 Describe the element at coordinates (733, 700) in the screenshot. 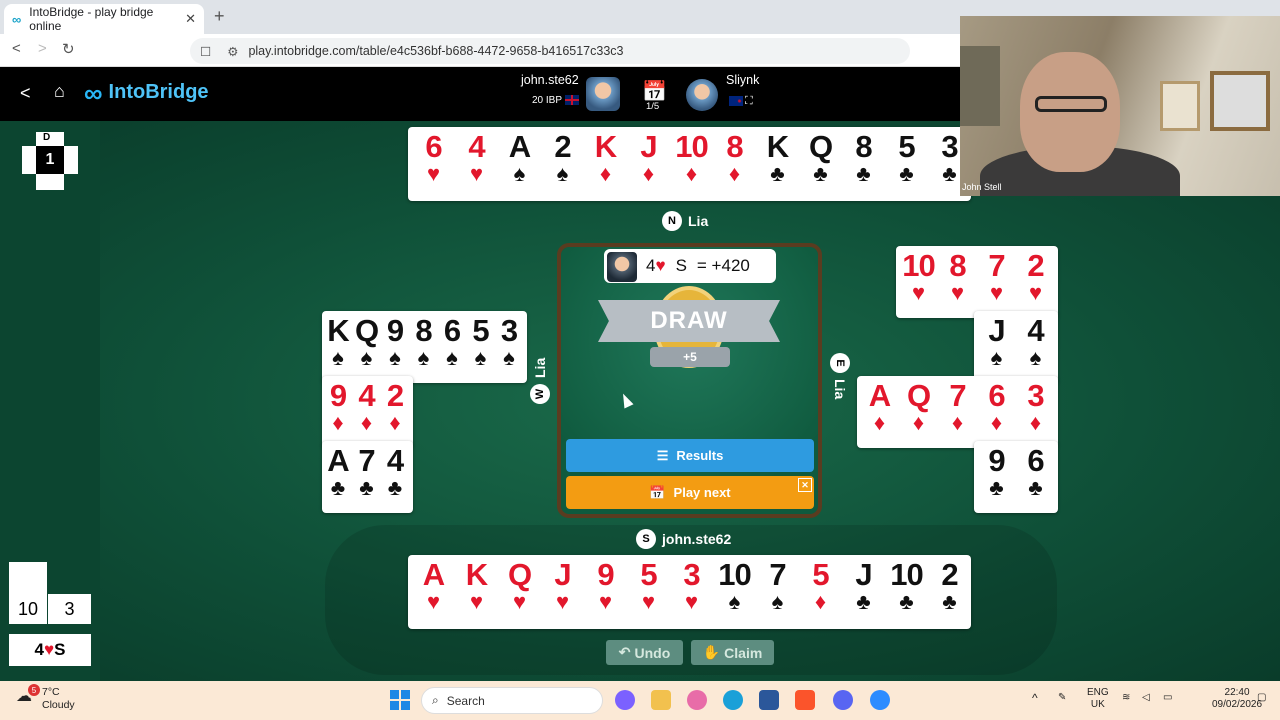

I see `edge-icon` at that location.